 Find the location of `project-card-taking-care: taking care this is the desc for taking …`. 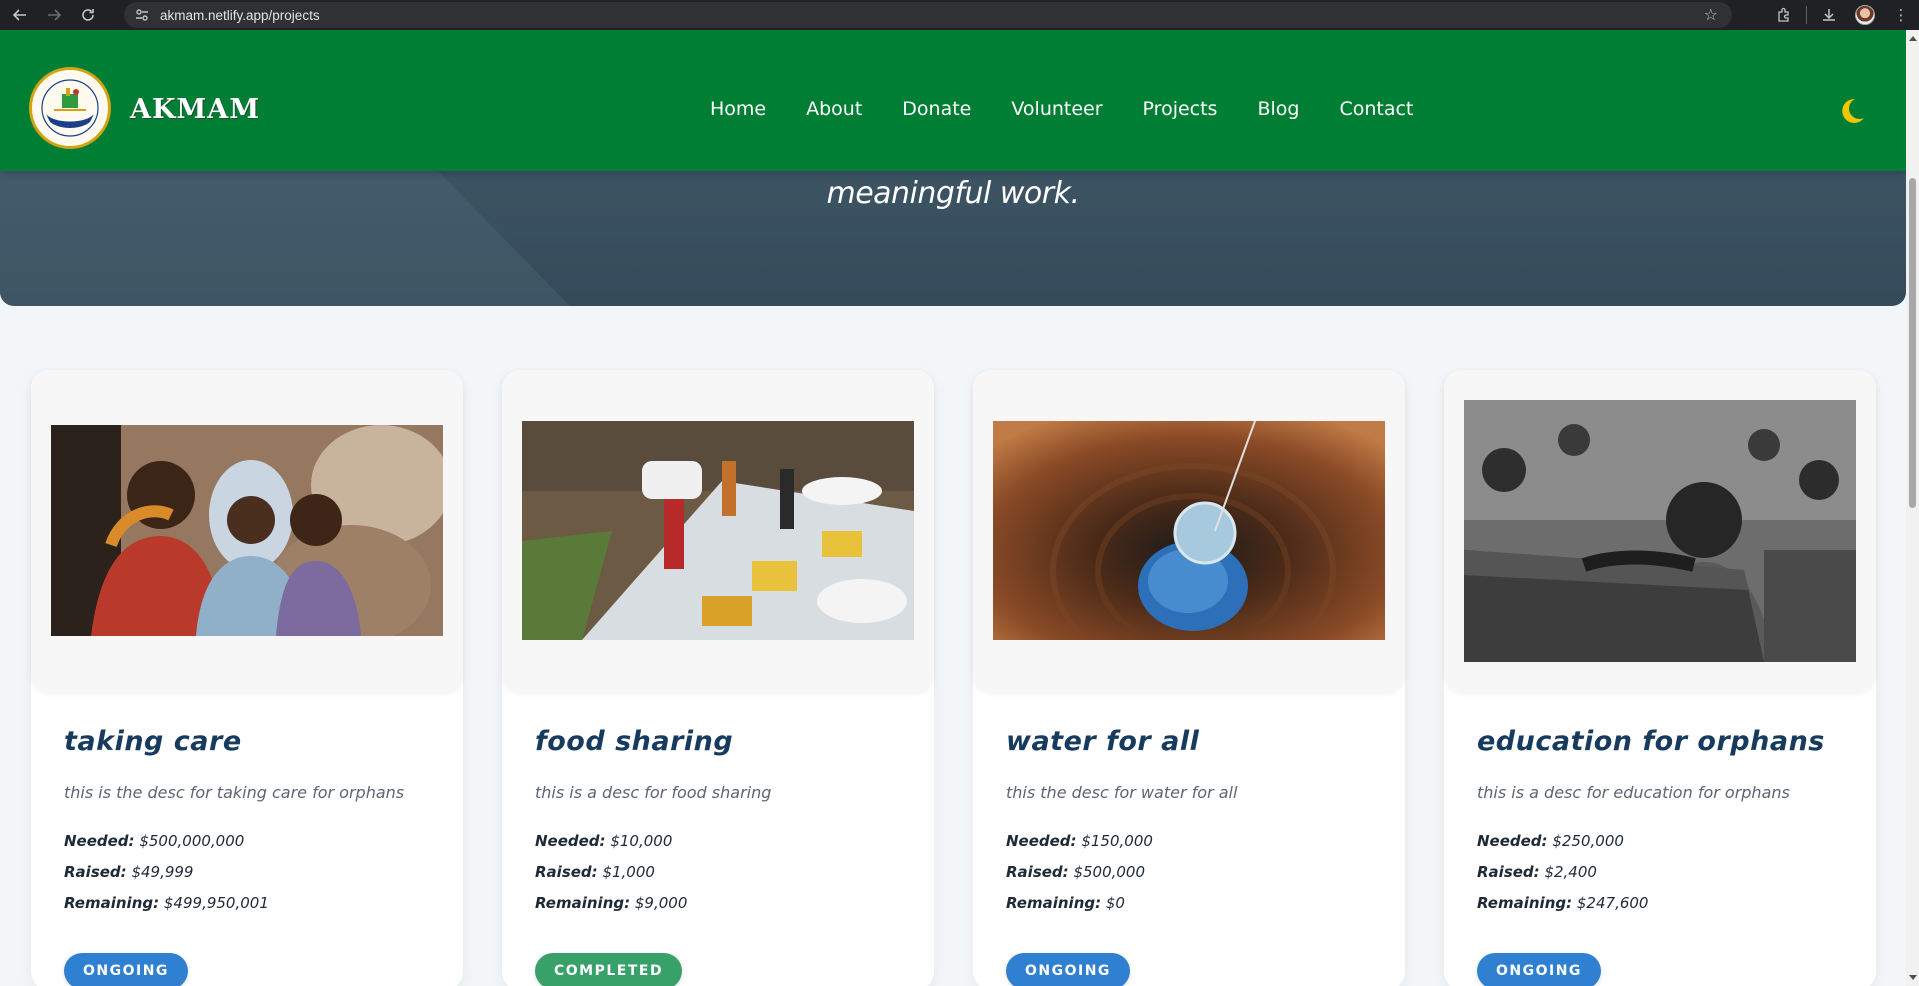

project-card-taking-care: taking care this is the desc for taking … is located at coordinates (247, 678).